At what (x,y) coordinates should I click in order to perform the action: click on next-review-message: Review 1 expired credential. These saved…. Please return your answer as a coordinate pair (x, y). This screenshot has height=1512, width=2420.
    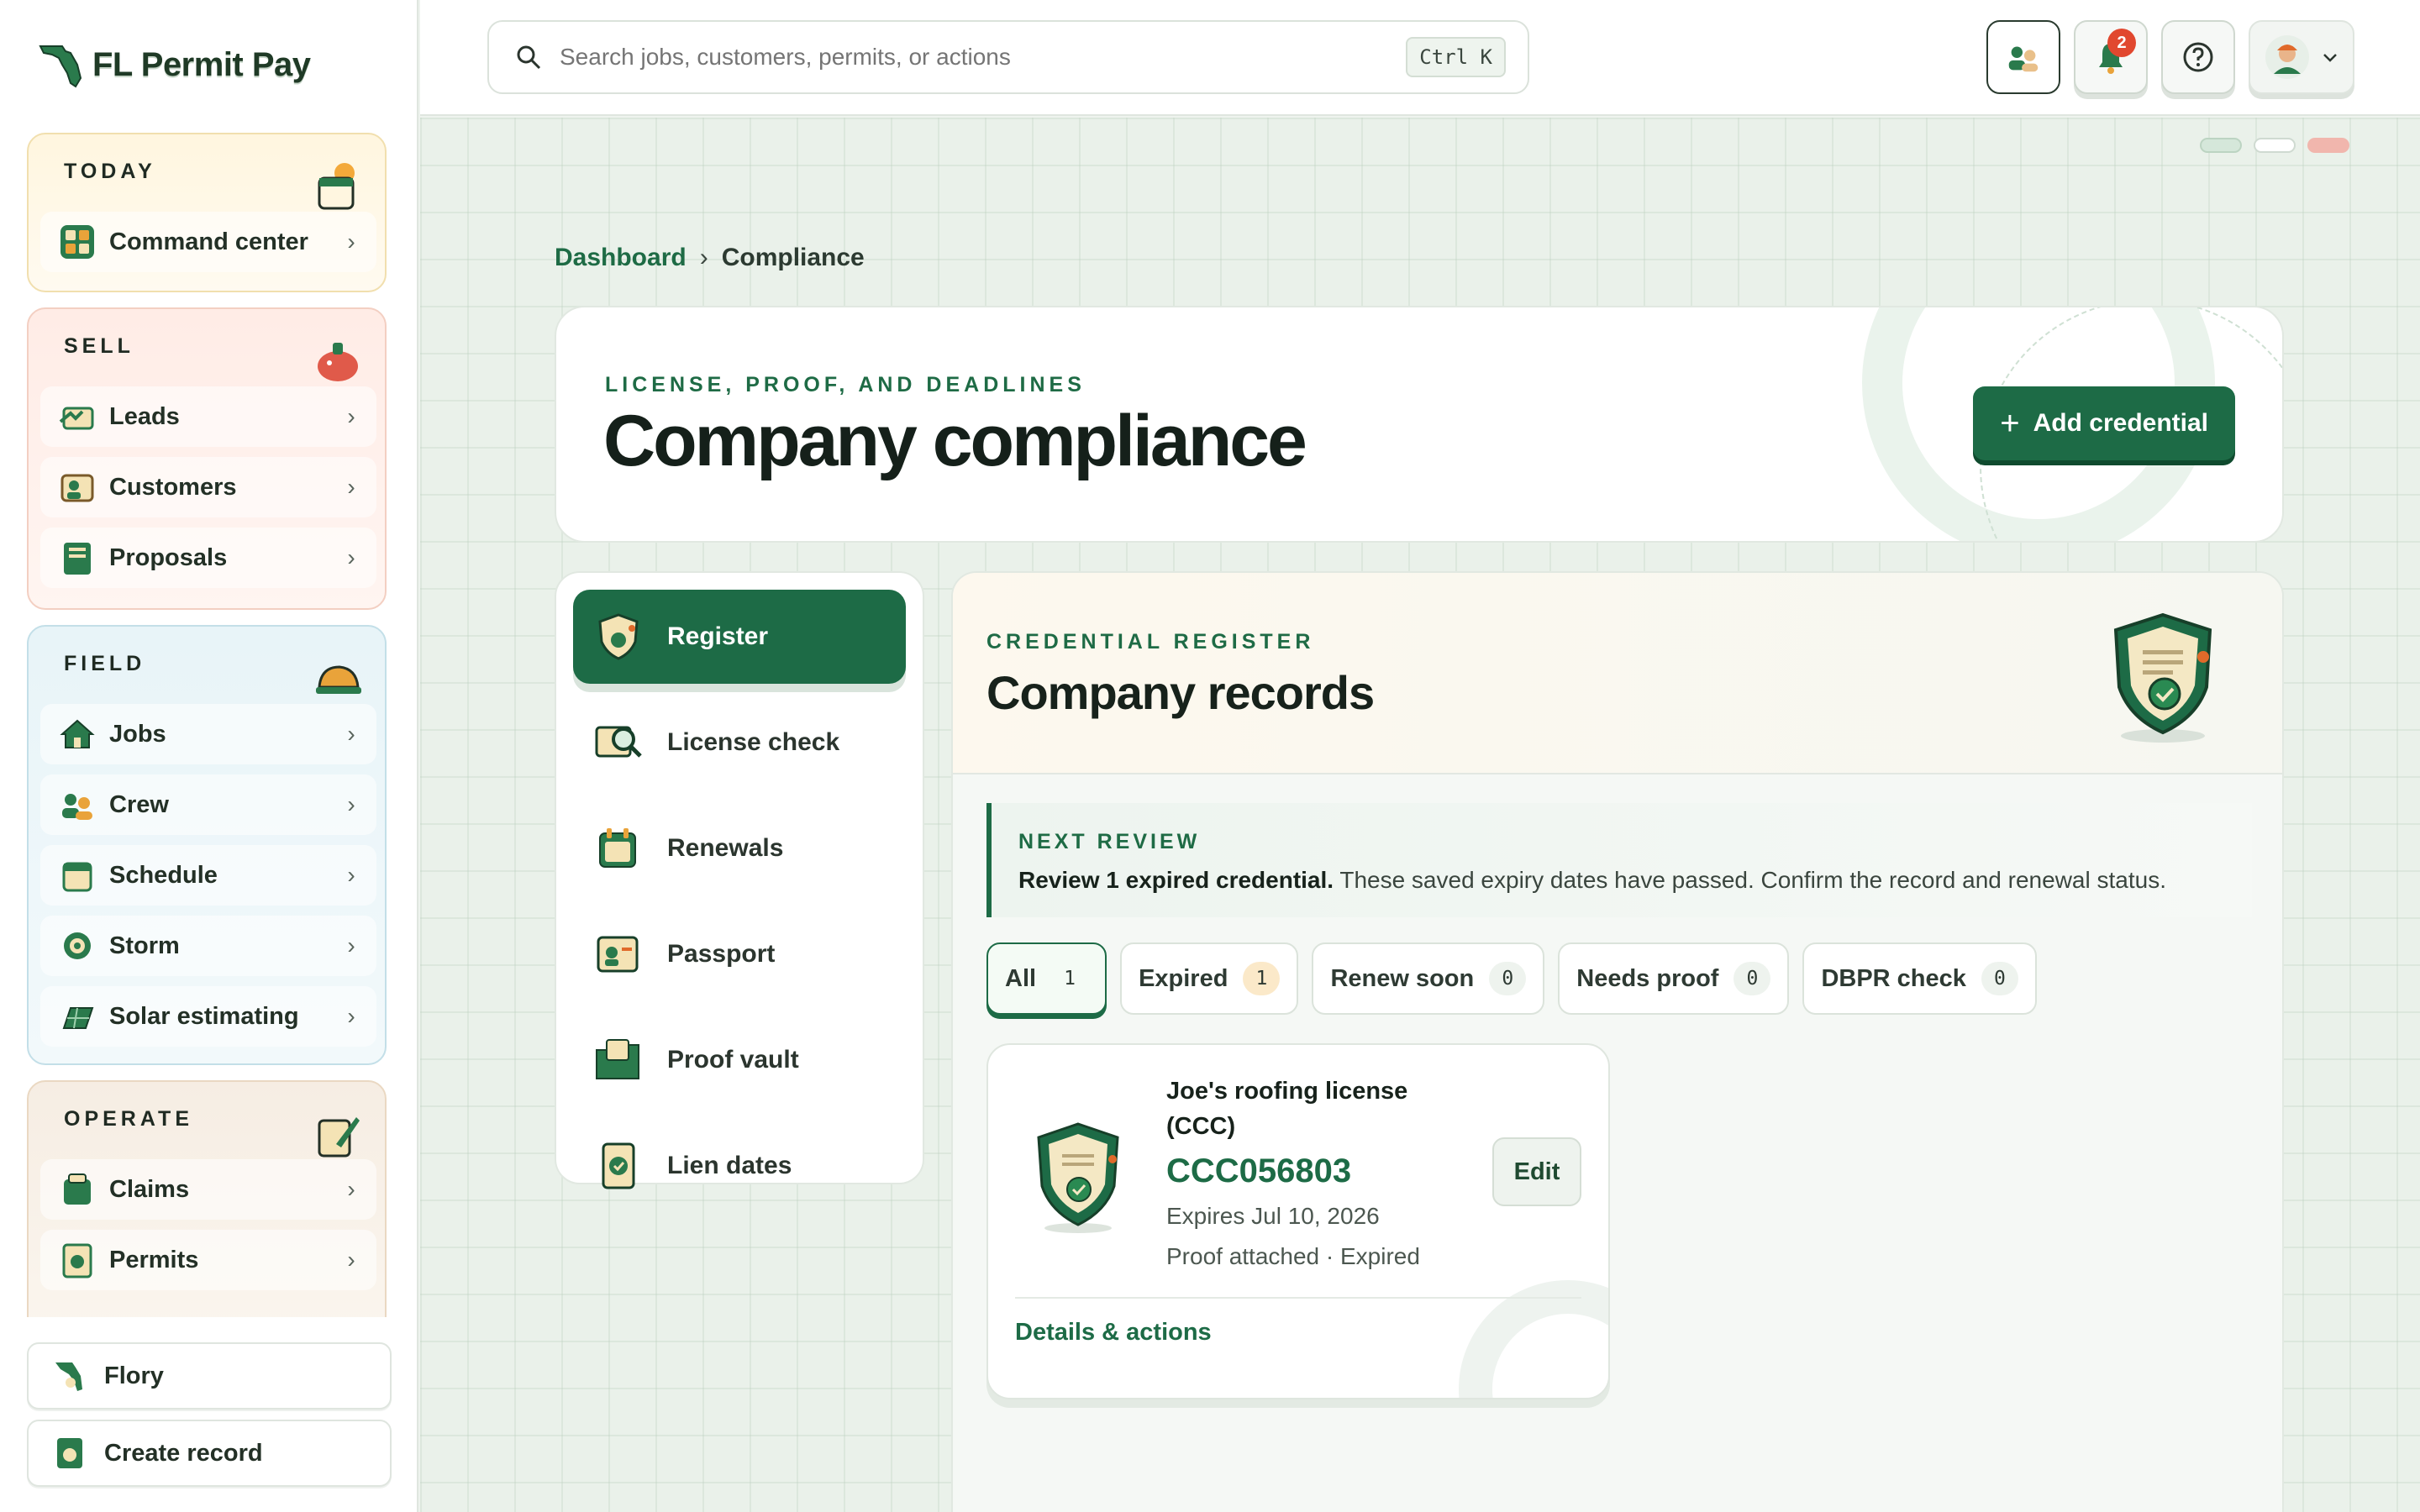
    Looking at the image, I should click on (1592, 880).